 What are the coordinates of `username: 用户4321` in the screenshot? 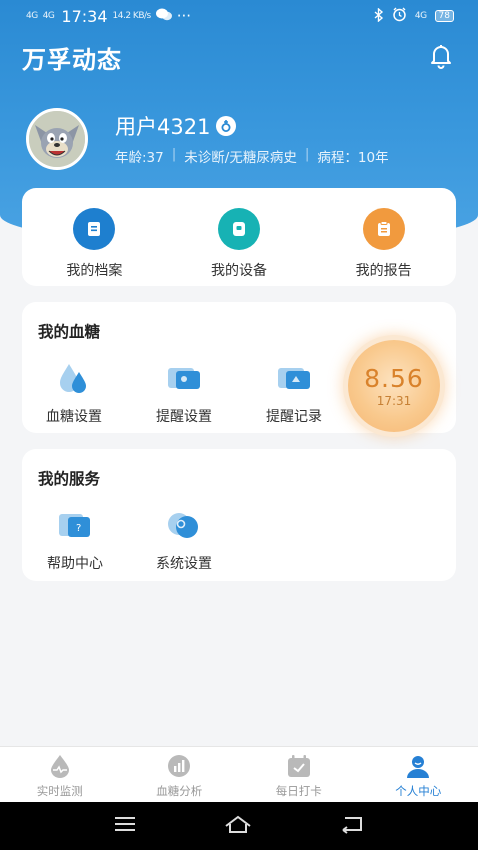 It's located at (163, 127).